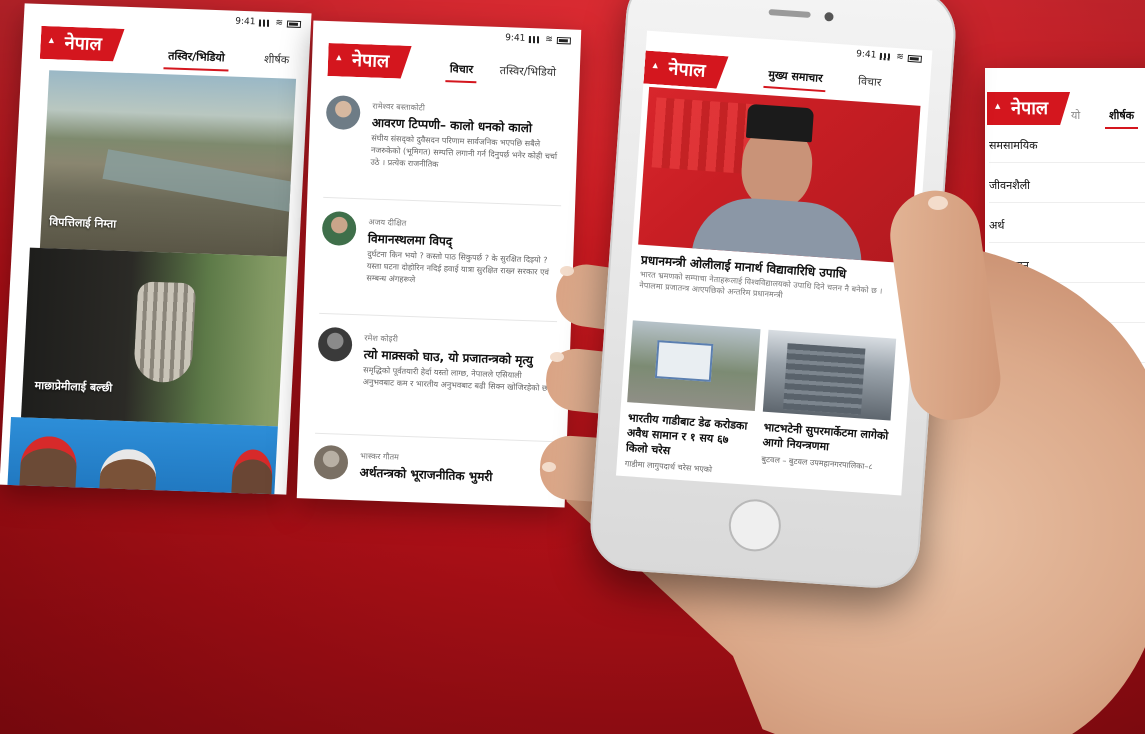 This screenshot has height=734, width=1145. Describe the element at coordinates (426, 474) in the screenshot. I see `opinion-title: अर्थतन्त्रको भूराजनीतिक भुमरी` at that location.